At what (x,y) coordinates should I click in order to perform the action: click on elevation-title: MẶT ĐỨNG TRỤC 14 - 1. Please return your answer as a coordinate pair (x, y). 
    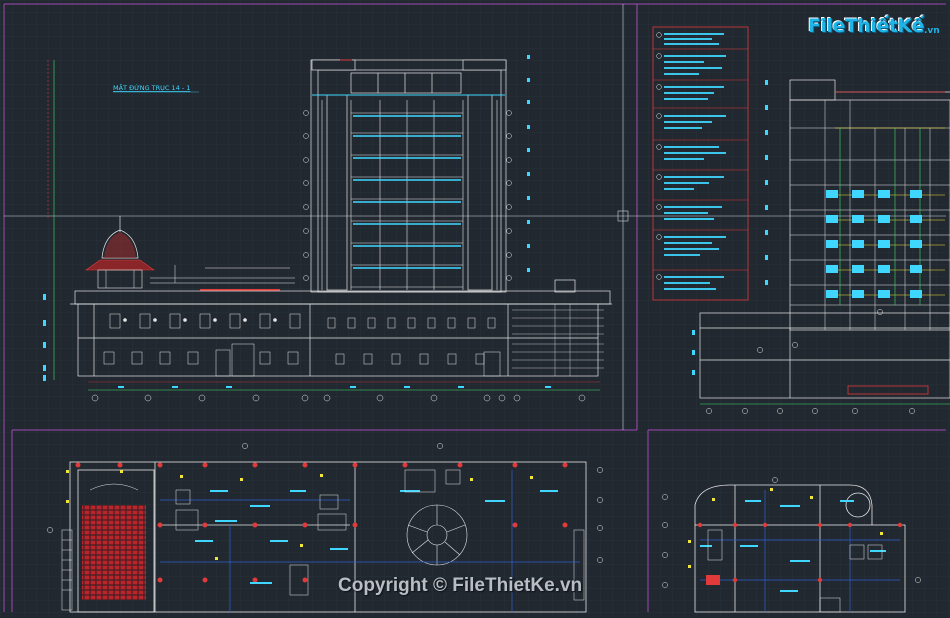
    Looking at the image, I should click on (151, 87).